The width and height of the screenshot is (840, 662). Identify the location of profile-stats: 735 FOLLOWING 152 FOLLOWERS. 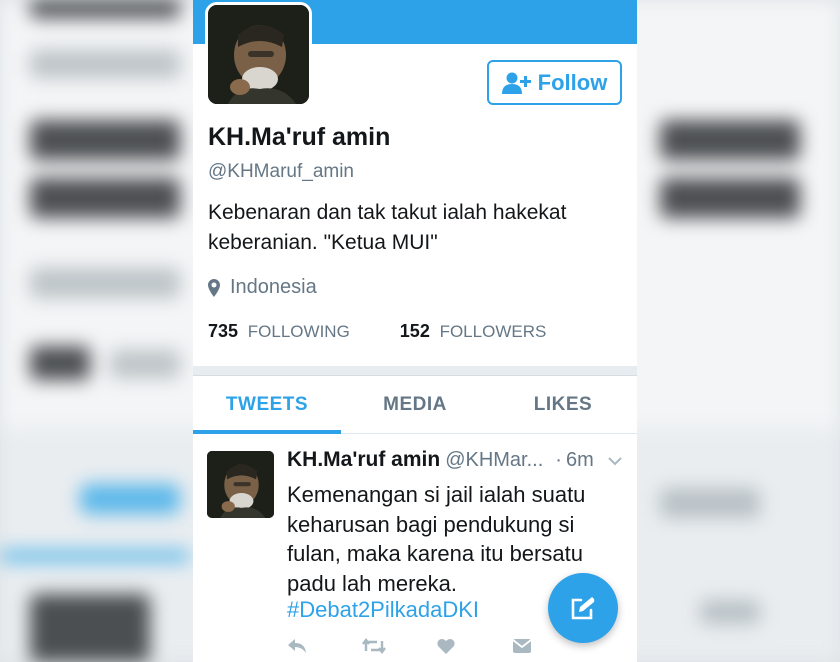
(377, 331).